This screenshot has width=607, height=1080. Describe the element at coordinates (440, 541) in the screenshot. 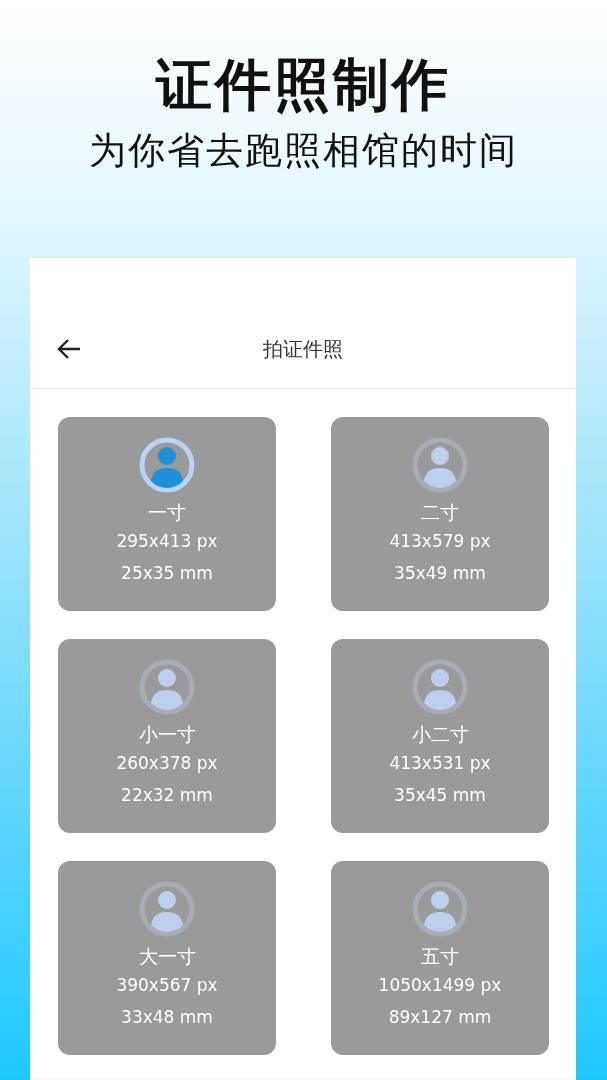

I see `pixel-size: 413x579 px` at that location.